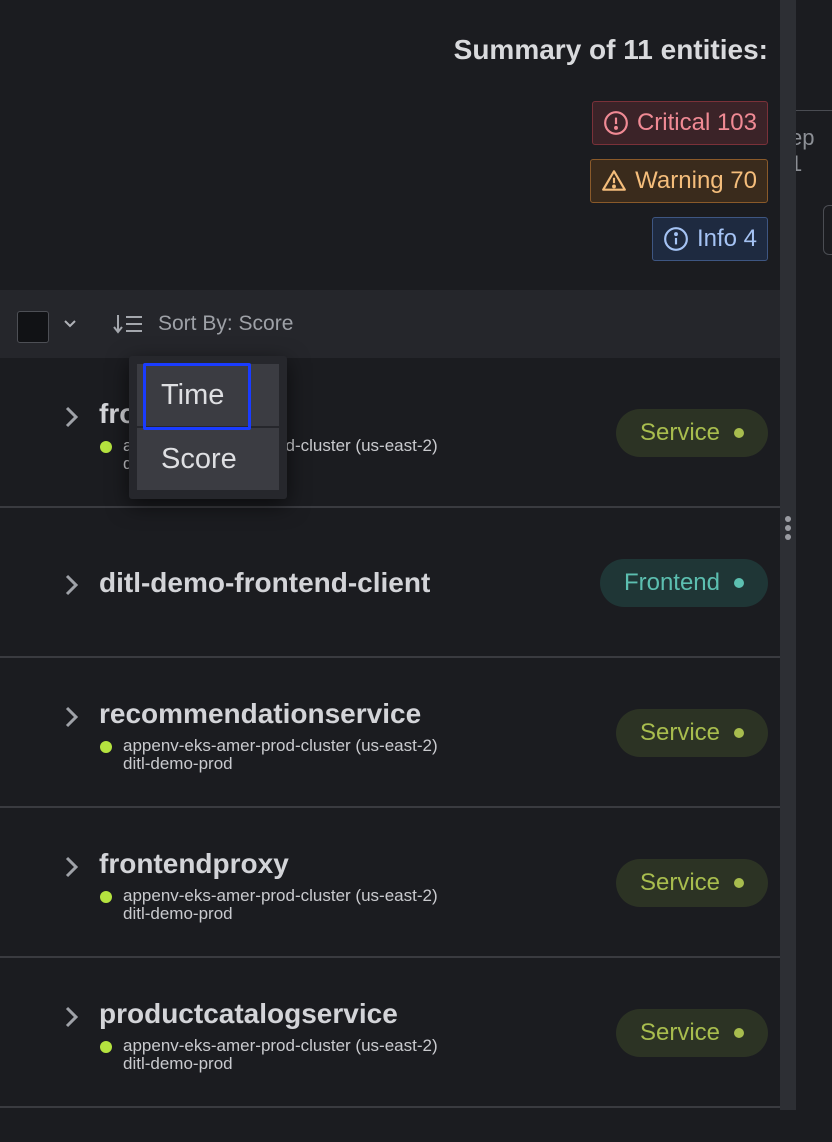  Describe the element at coordinates (208, 459) in the screenshot. I see `sort-option-score: Score` at that location.